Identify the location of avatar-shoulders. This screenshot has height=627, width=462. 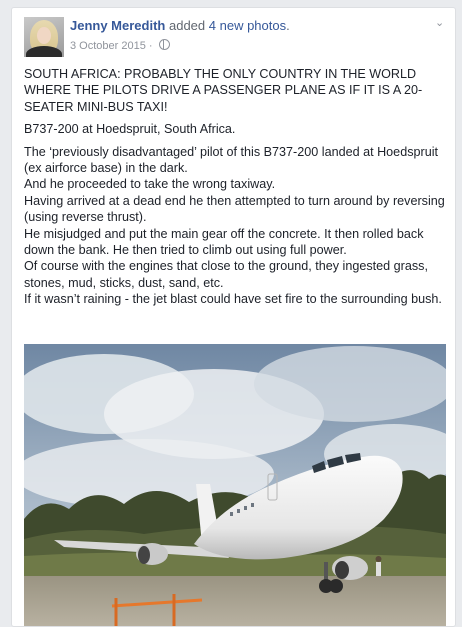
(44, 51).